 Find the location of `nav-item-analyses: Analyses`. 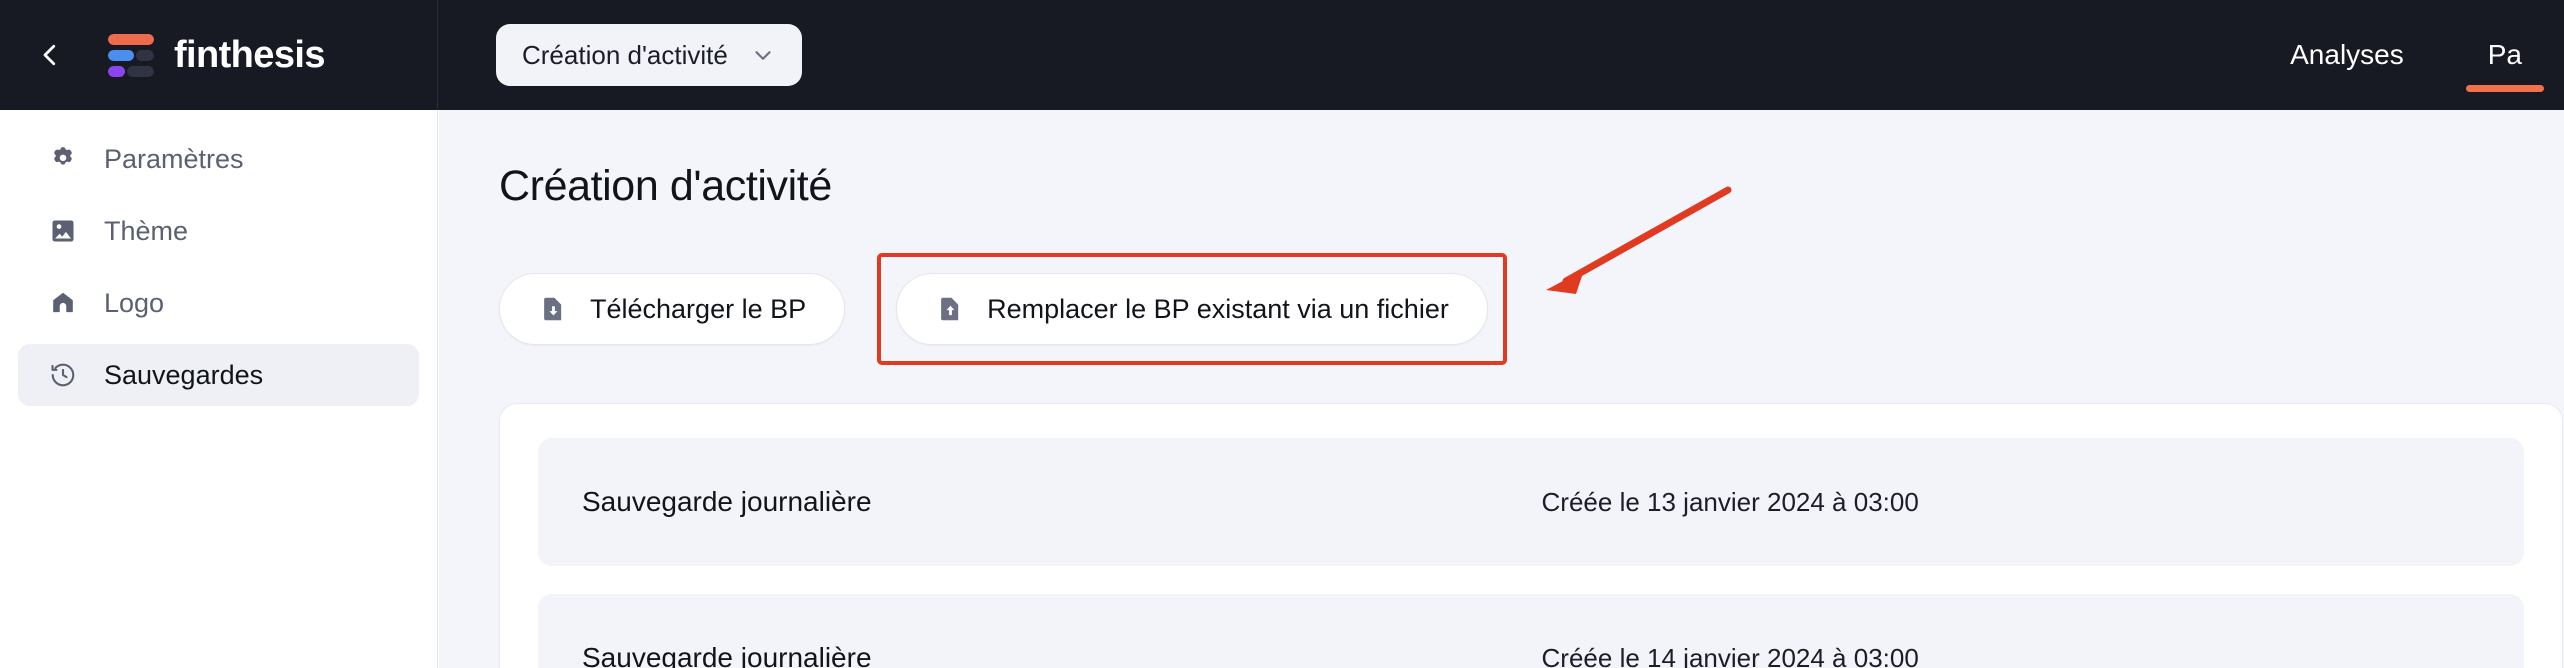

nav-item-analyses: Analyses is located at coordinates (2347, 55).